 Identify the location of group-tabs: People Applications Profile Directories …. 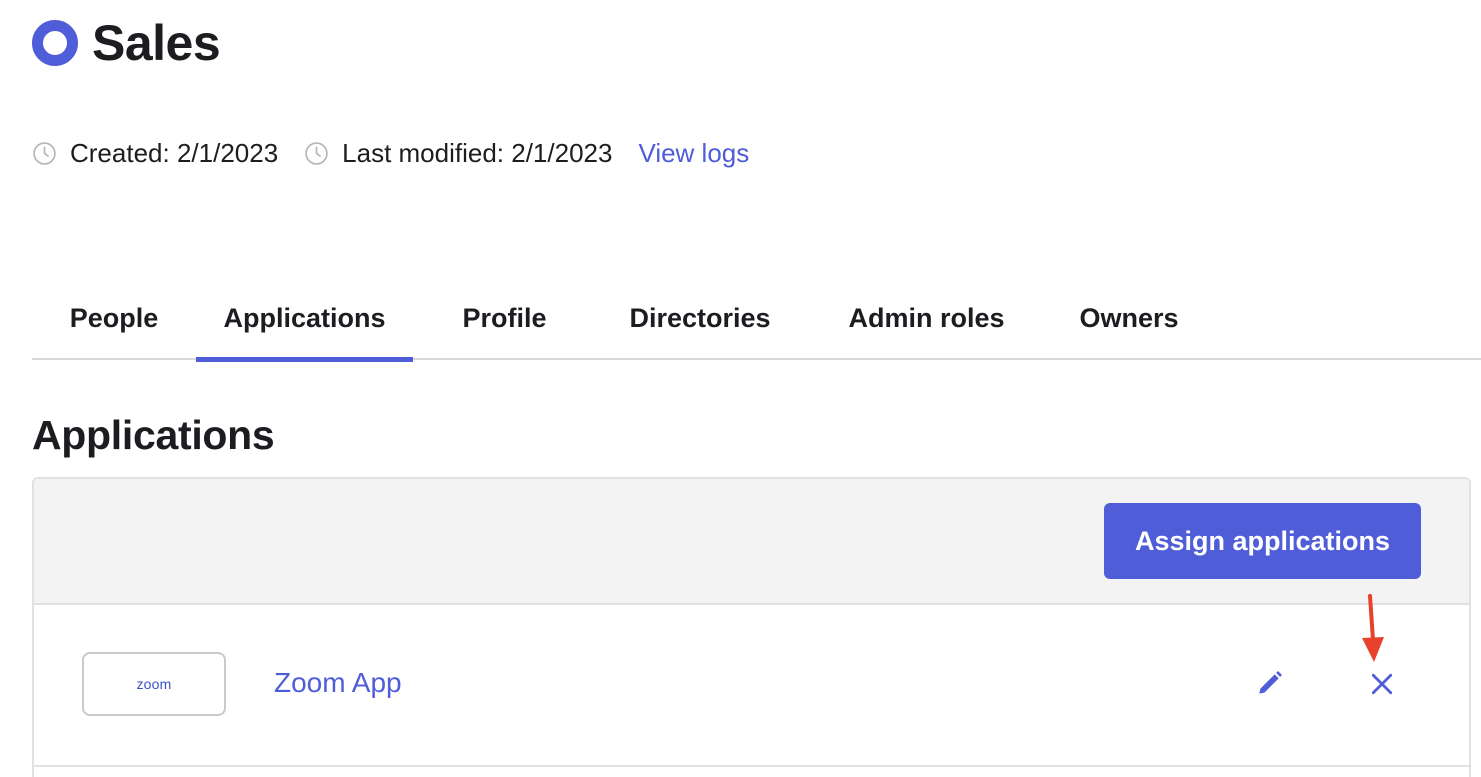
(756, 327).